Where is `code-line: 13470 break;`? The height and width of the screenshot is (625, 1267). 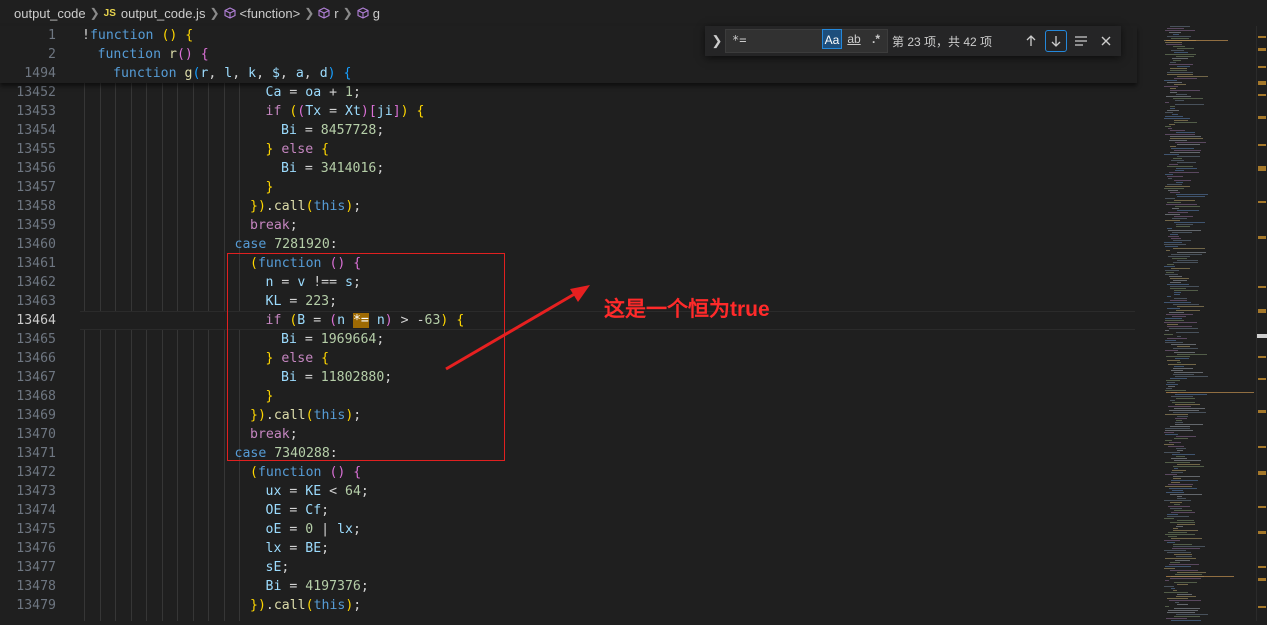
code-line: 13470 break; is located at coordinates (568, 434).